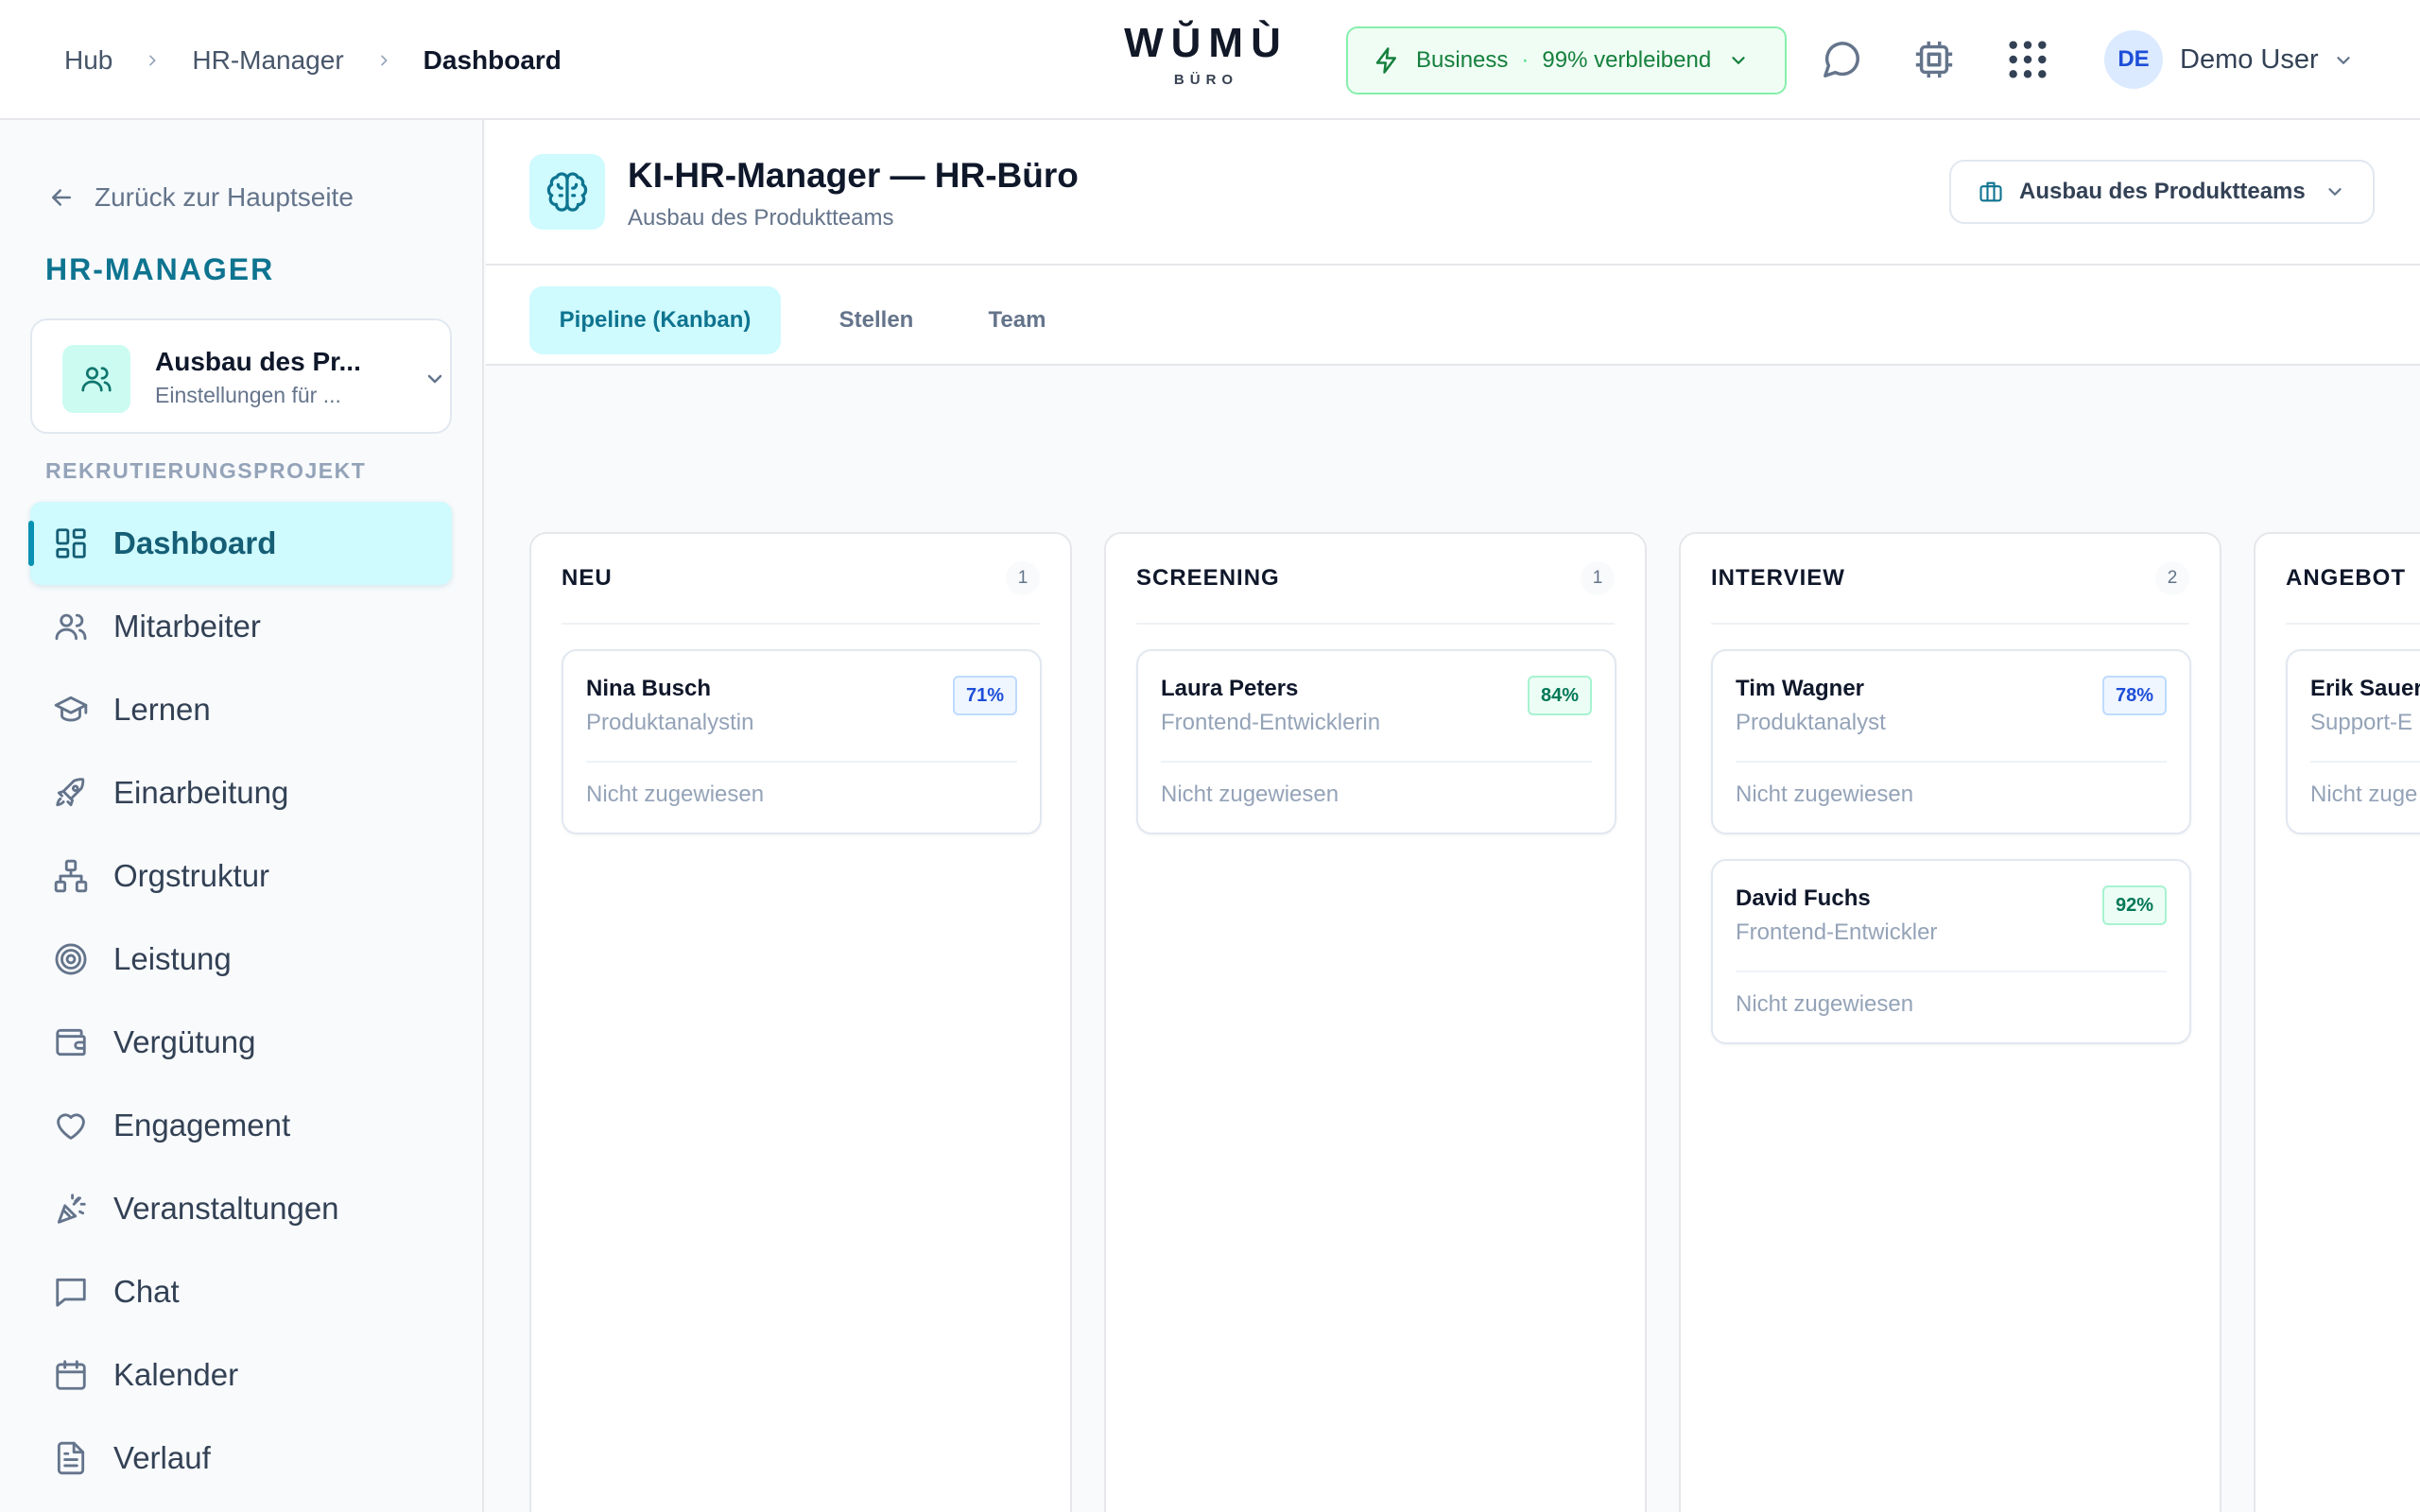  What do you see at coordinates (225, 197) in the screenshot?
I see `back-label: Zurück zur Hauptseite` at bounding box center [225, 197].